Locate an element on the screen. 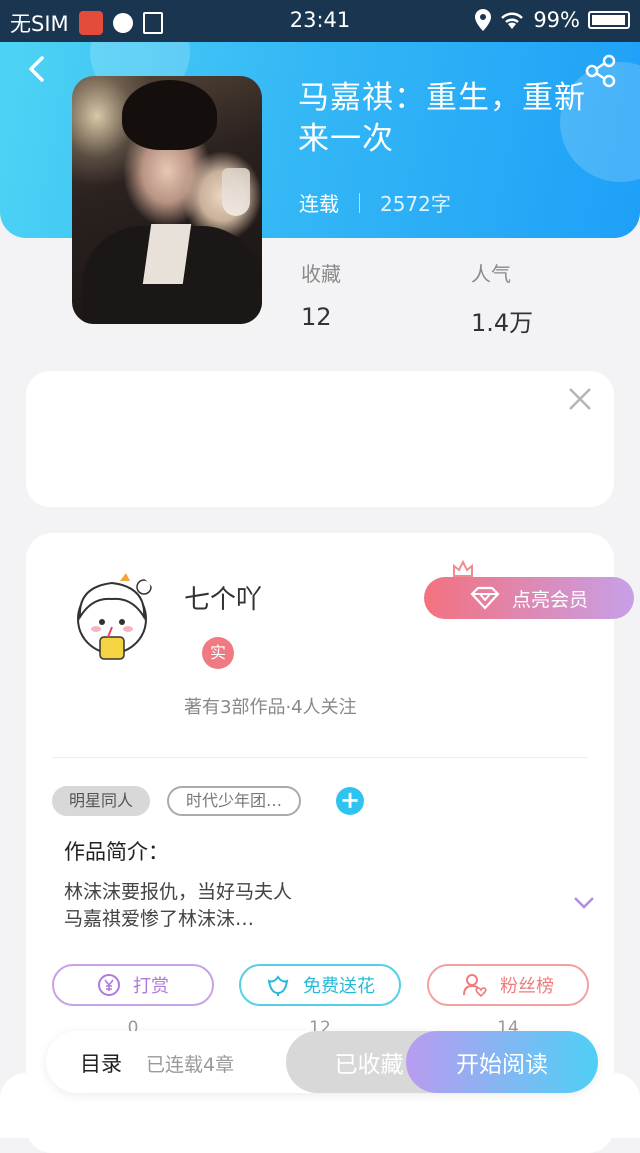 Image resolution: width=640 pixels, height=1153 pixels. toc-link: 目录 is located at coordinates (101, 1063).